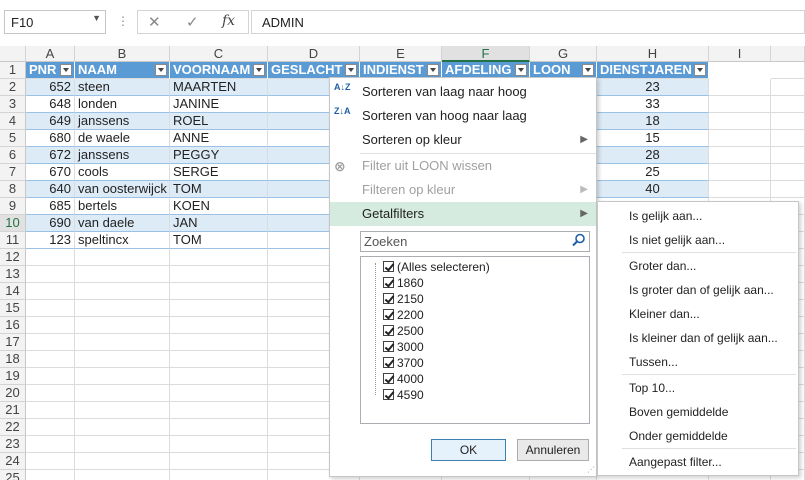 The height and width of the screenshot is (480, 805). What do you see at coordinates (740, 54) in the screenshot?
I see `column-header-i: I` at bounding box center [740, 54].